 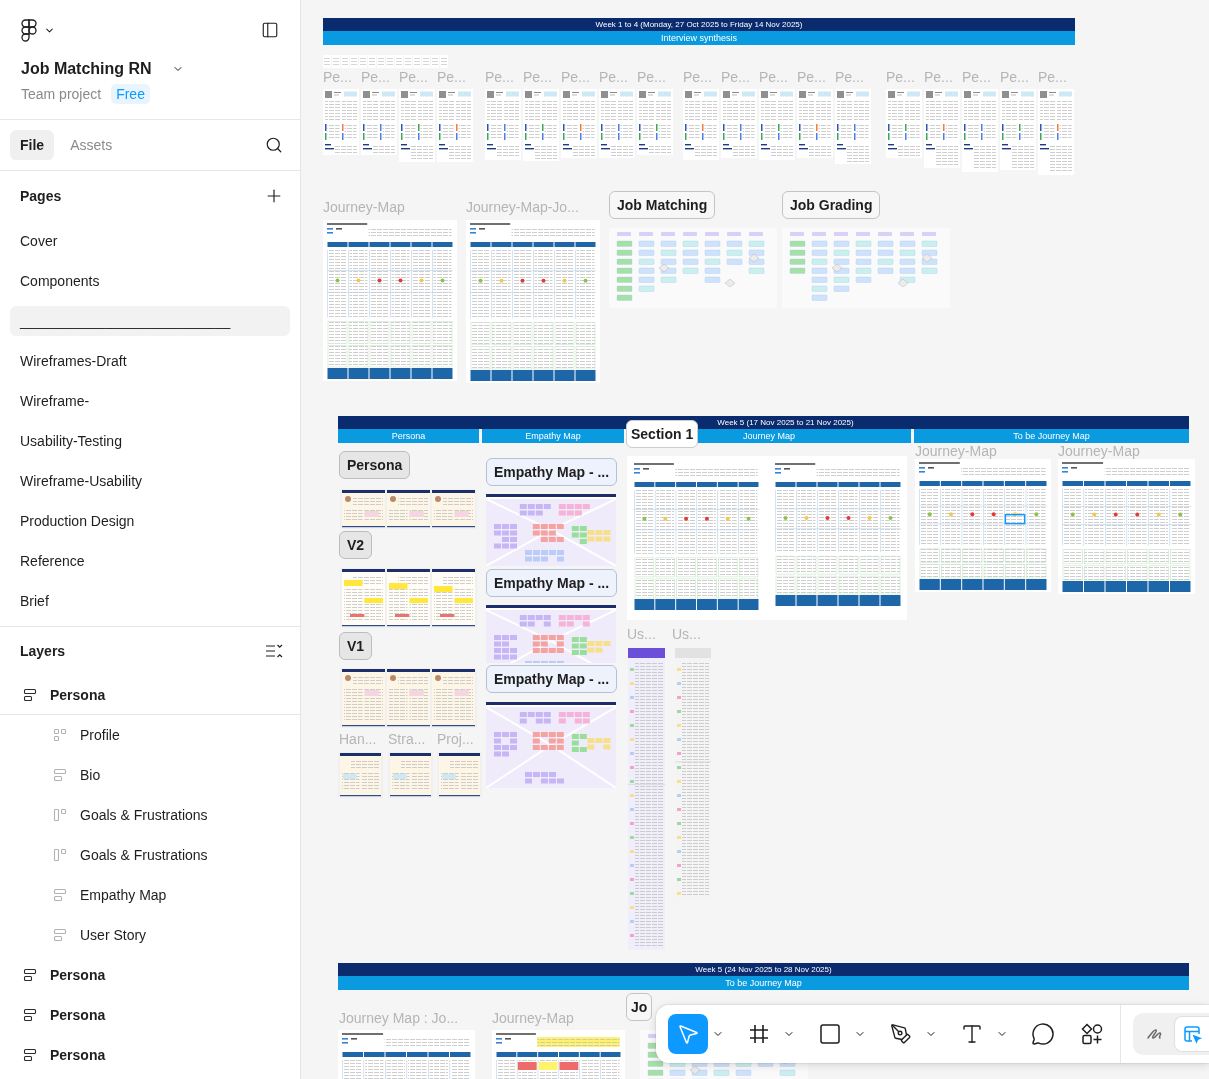 I want to click on hash-icon, so click(x=759, y=1034).